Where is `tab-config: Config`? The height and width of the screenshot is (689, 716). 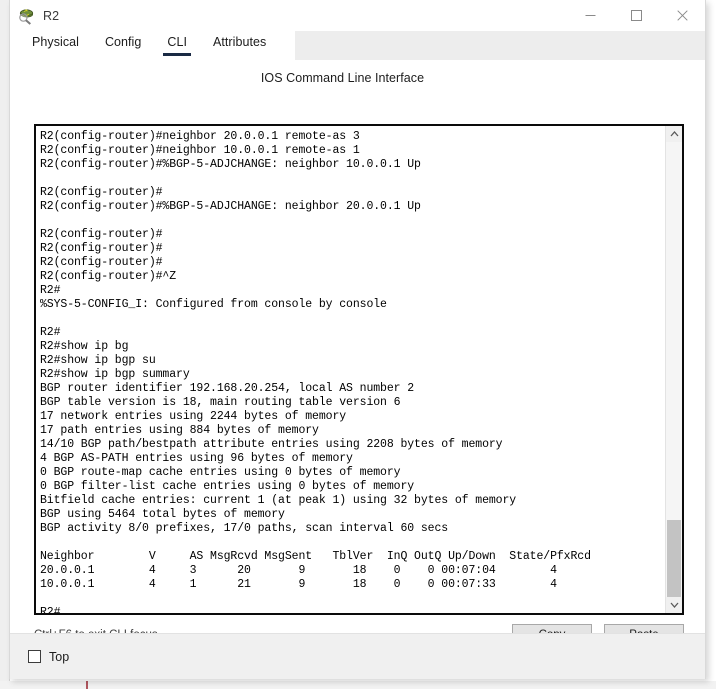
tab-config: Config is located at coordinates (123, 43).